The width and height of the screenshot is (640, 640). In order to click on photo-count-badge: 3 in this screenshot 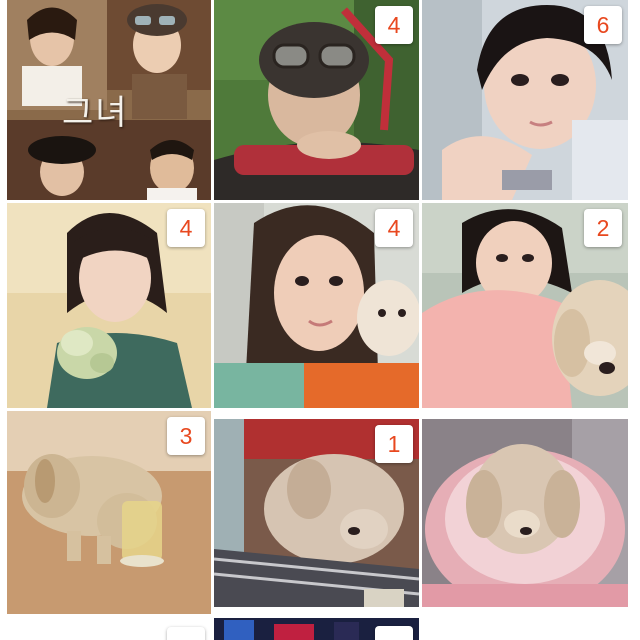, I will do `click(186, 436)`.